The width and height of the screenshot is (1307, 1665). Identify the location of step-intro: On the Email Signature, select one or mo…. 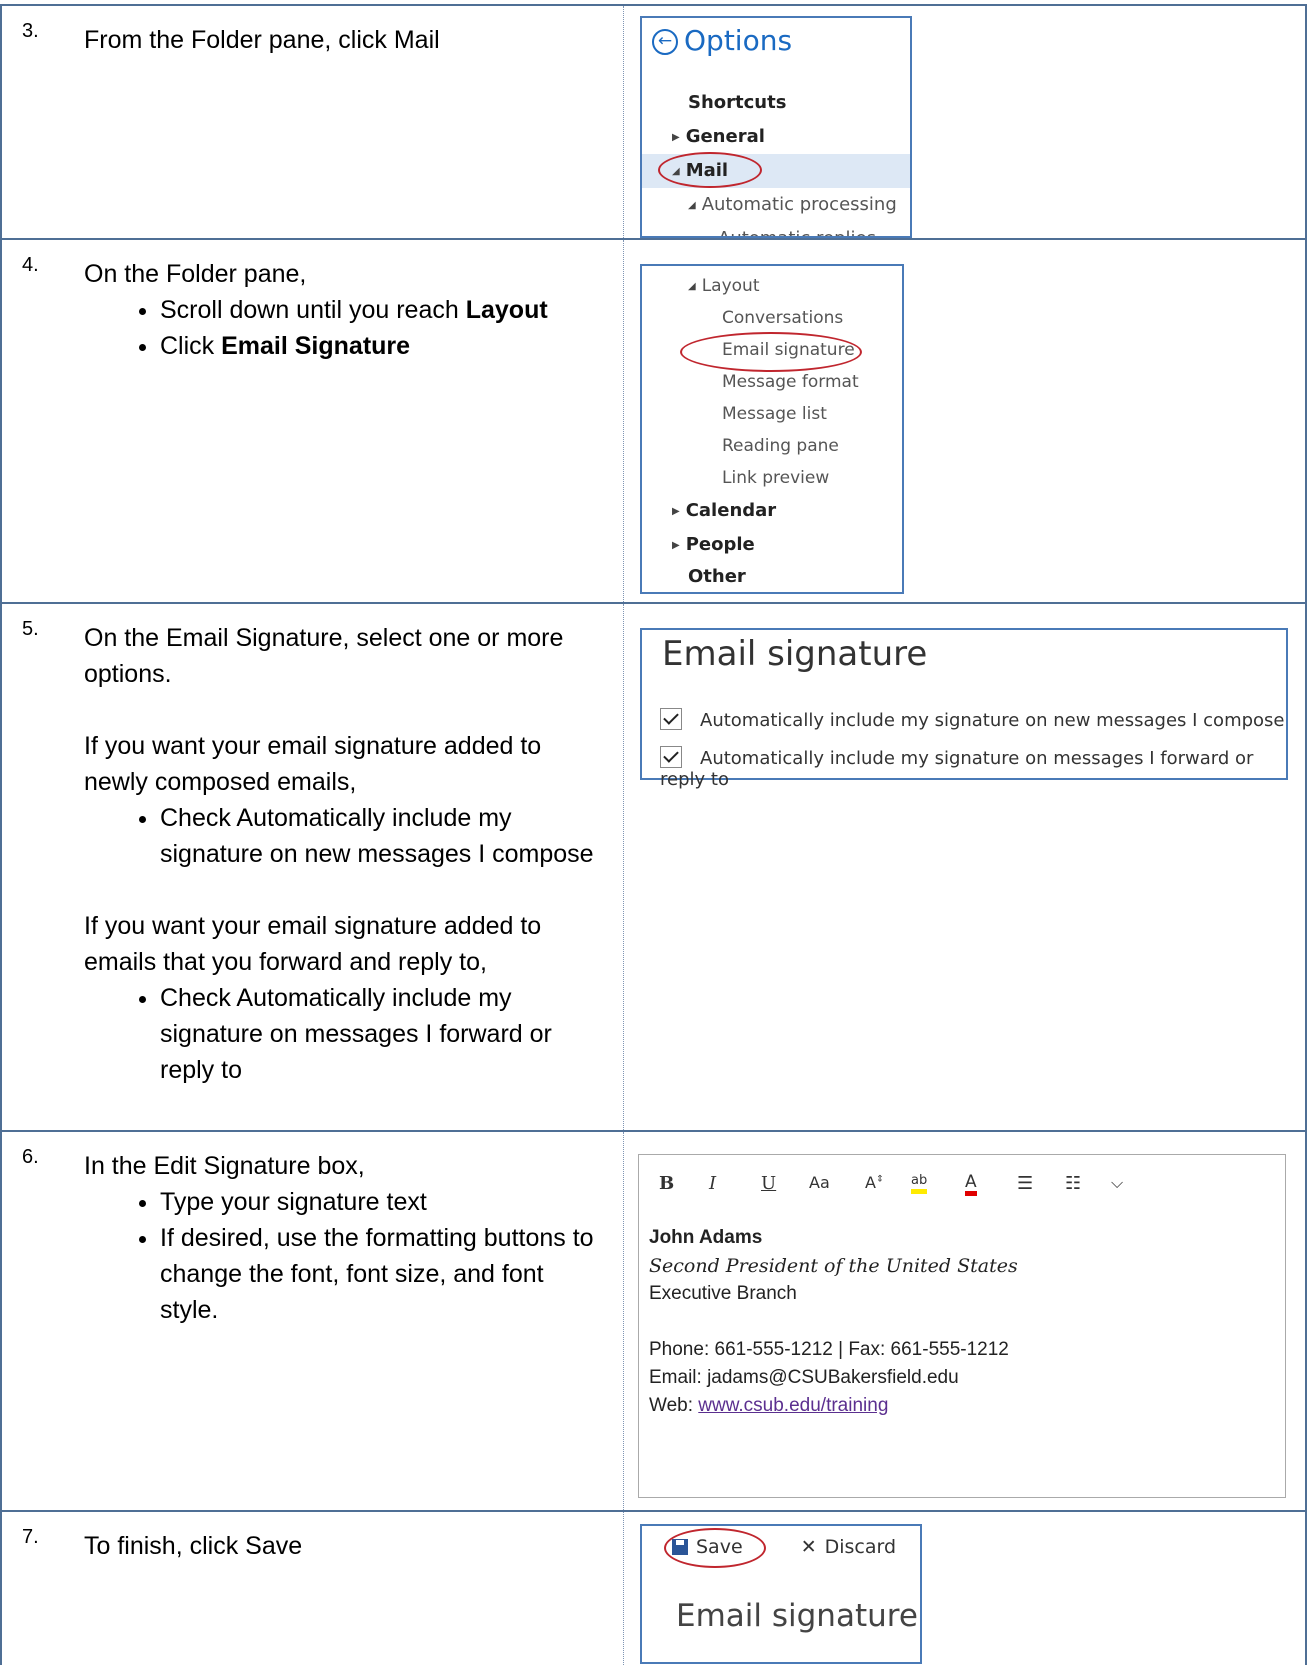
(324, 656).